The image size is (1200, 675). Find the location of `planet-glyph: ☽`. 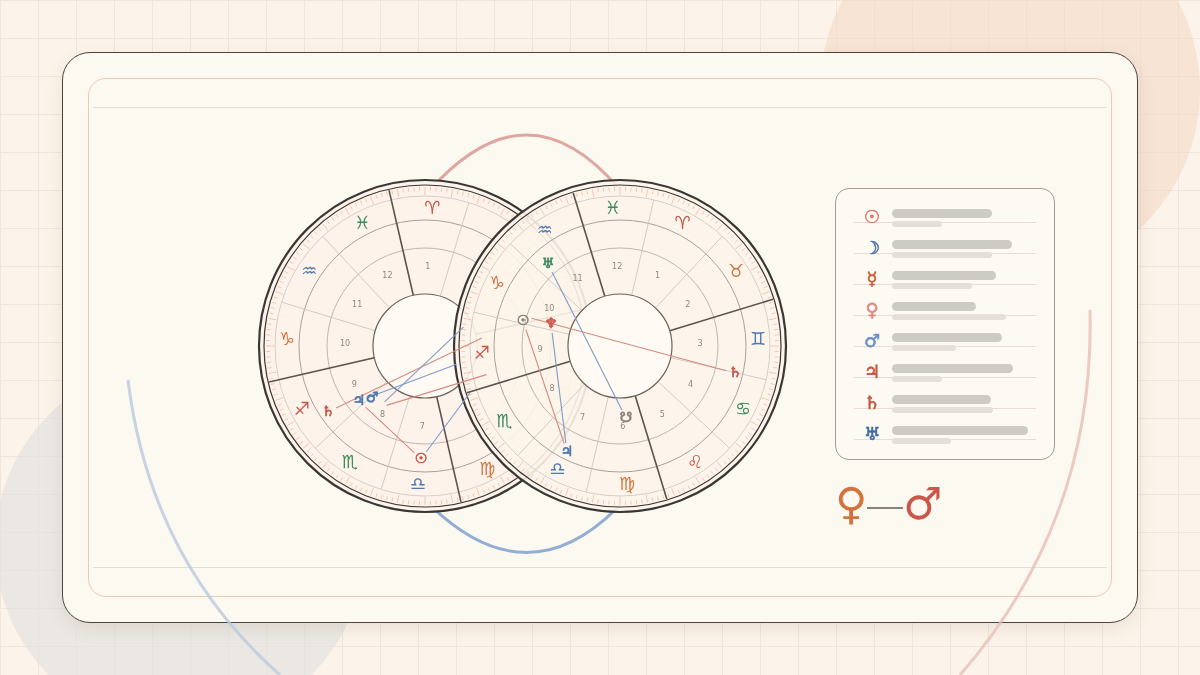

planet-glyph: ☽ is located at coordinates (872, 248).